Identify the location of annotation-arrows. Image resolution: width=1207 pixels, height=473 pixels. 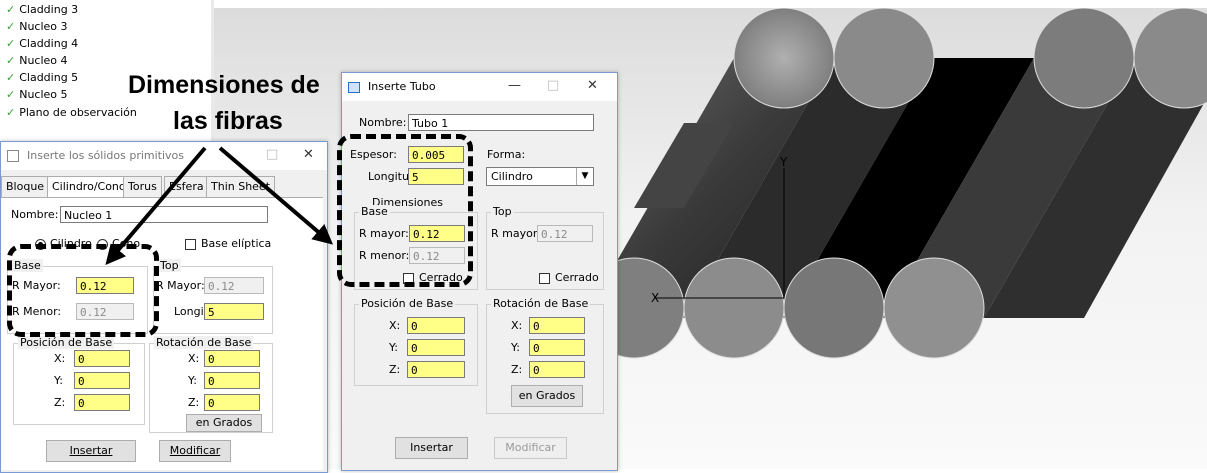
(219, 206).